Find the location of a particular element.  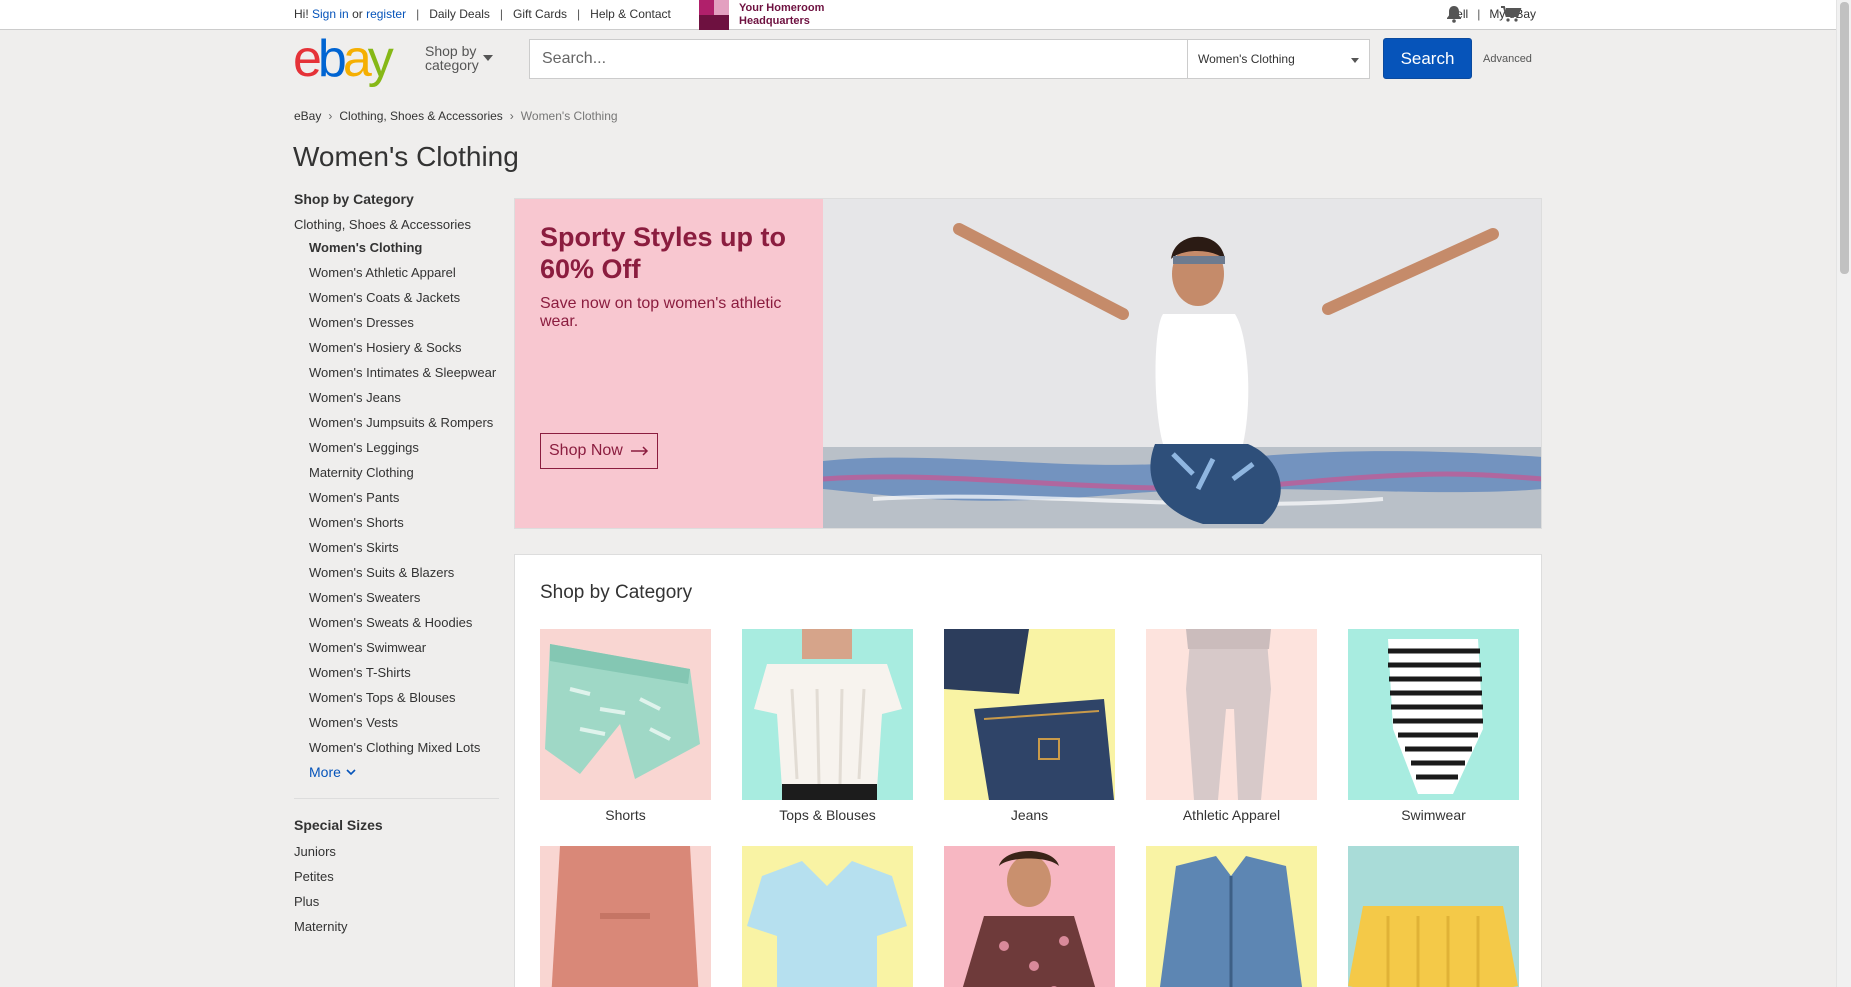

sidebar-item: Women's Coats & Jackets is located at coordinates (396, 297).